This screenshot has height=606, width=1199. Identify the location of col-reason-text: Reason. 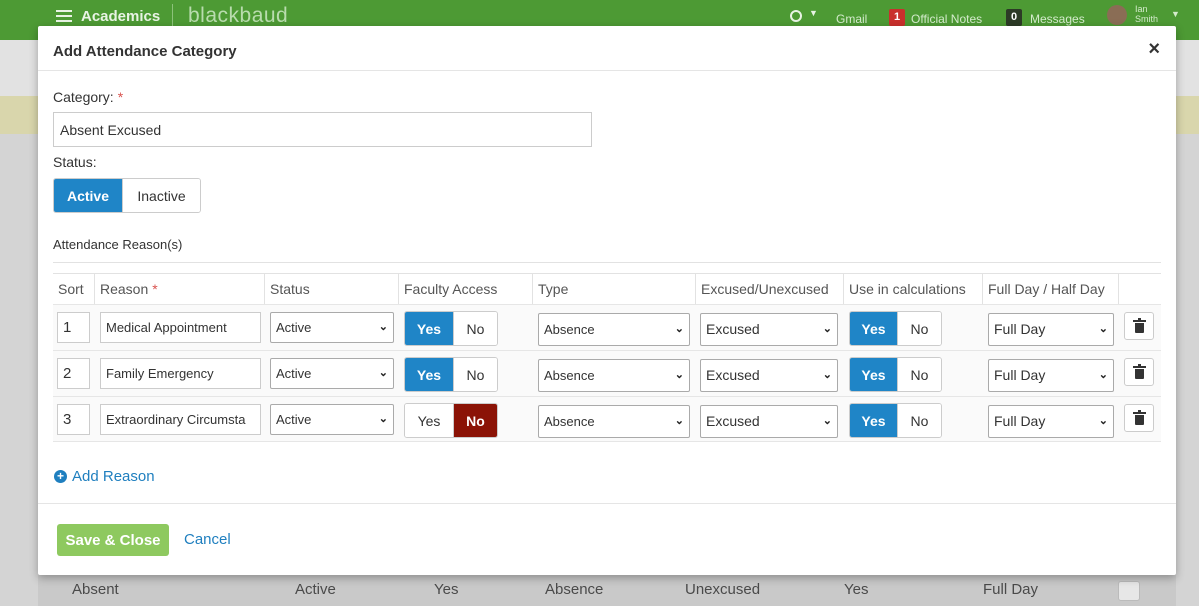
(124, 289).